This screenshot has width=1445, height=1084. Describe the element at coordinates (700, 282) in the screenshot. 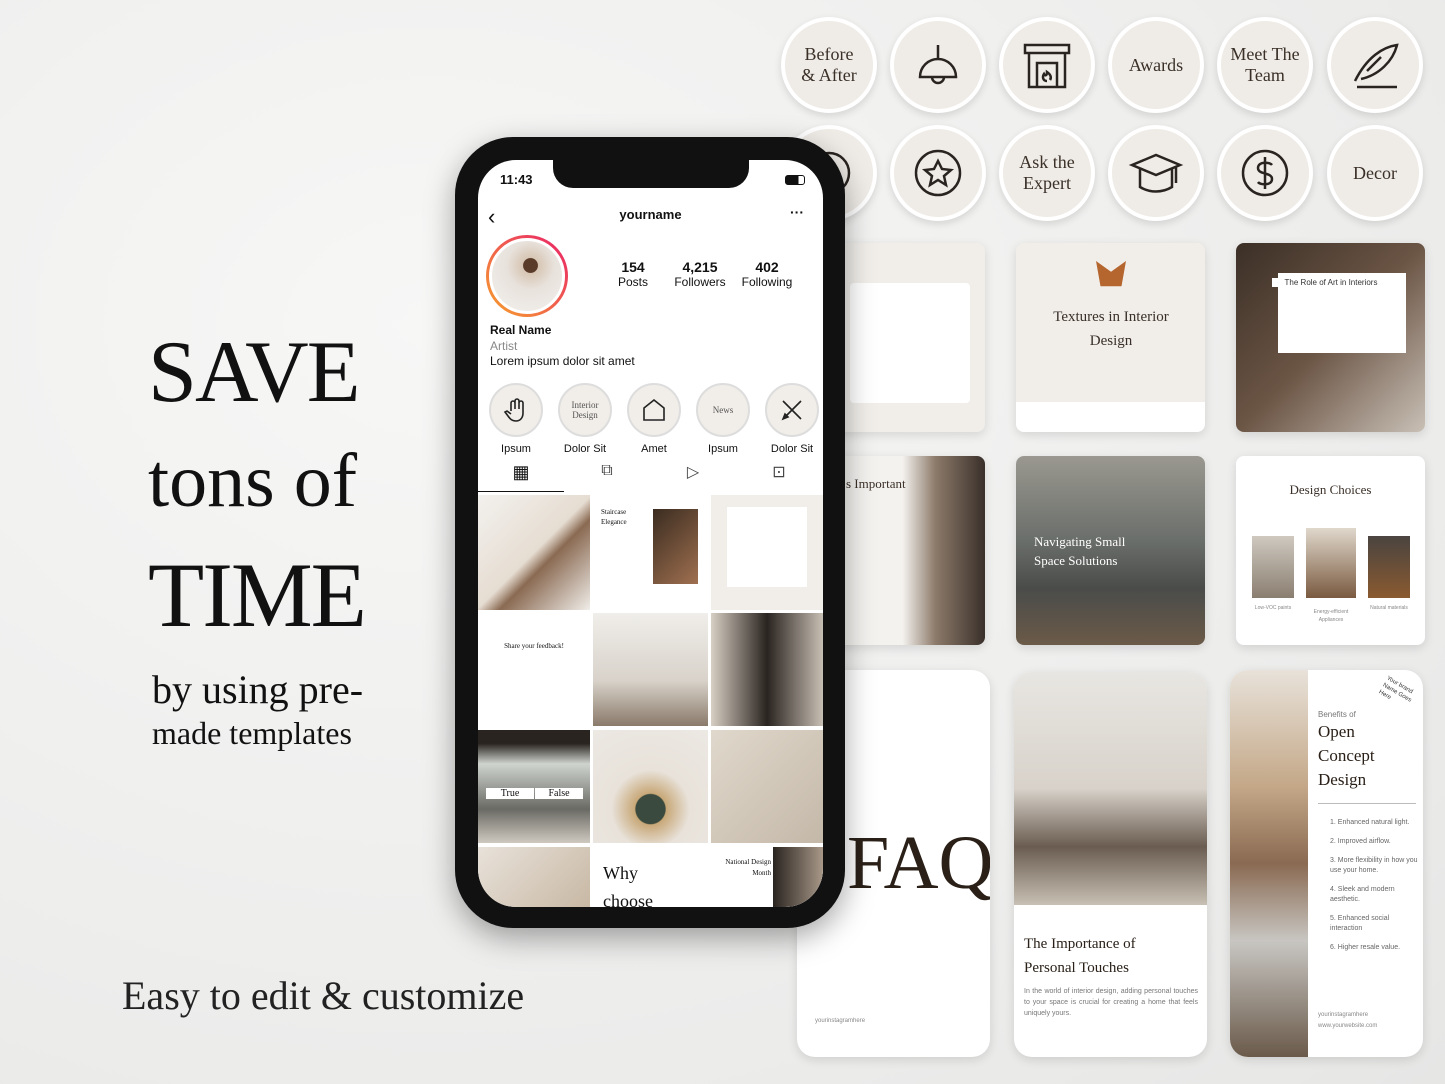

I see `stat-label: Followers` at that location.